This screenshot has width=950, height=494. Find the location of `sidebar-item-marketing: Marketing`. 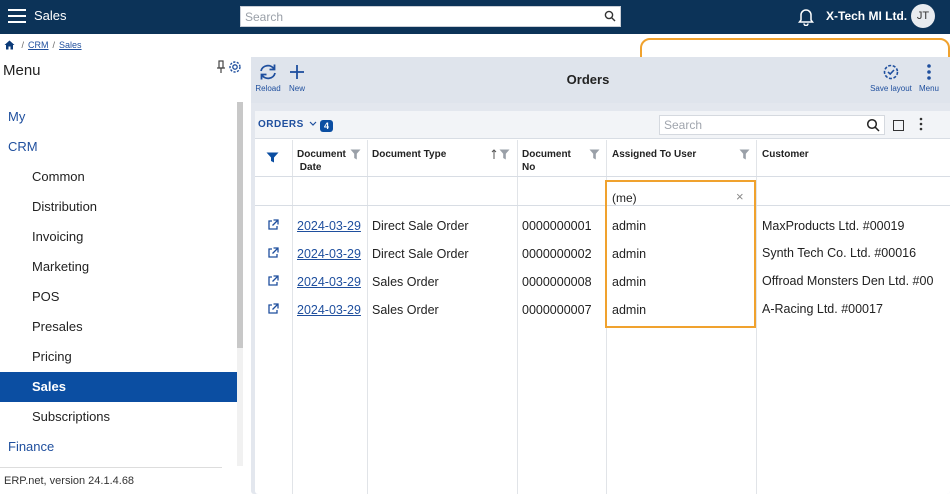

sidebar-item-marketing: Marketing is located at coordinates (118, 267).